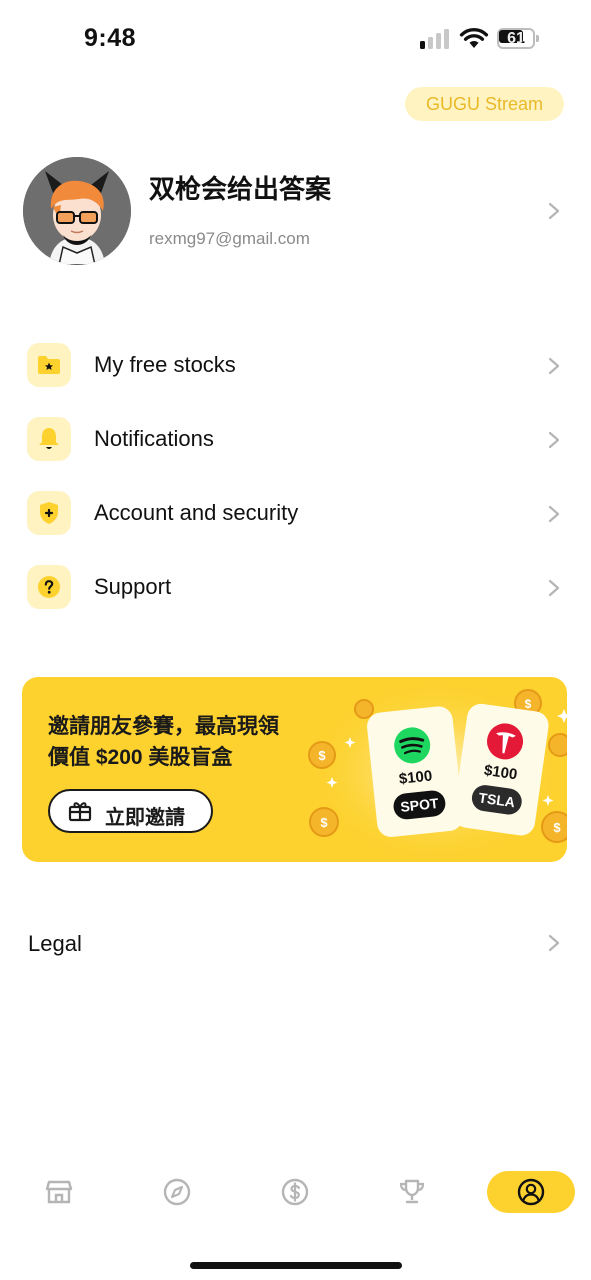  I want to click on tab-profile, so click(531, 1192).